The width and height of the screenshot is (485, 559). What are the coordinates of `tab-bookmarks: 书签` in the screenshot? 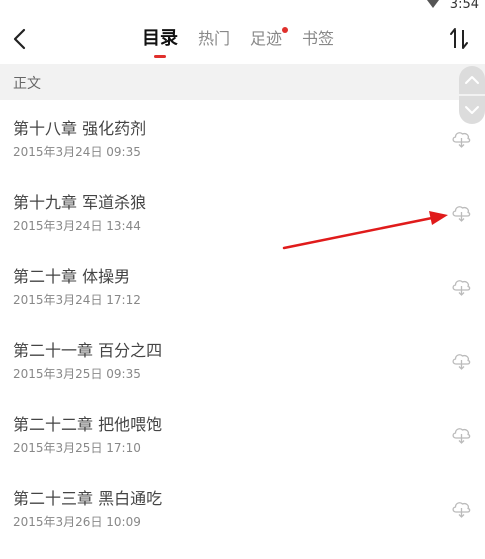 It's located at (318, 39).